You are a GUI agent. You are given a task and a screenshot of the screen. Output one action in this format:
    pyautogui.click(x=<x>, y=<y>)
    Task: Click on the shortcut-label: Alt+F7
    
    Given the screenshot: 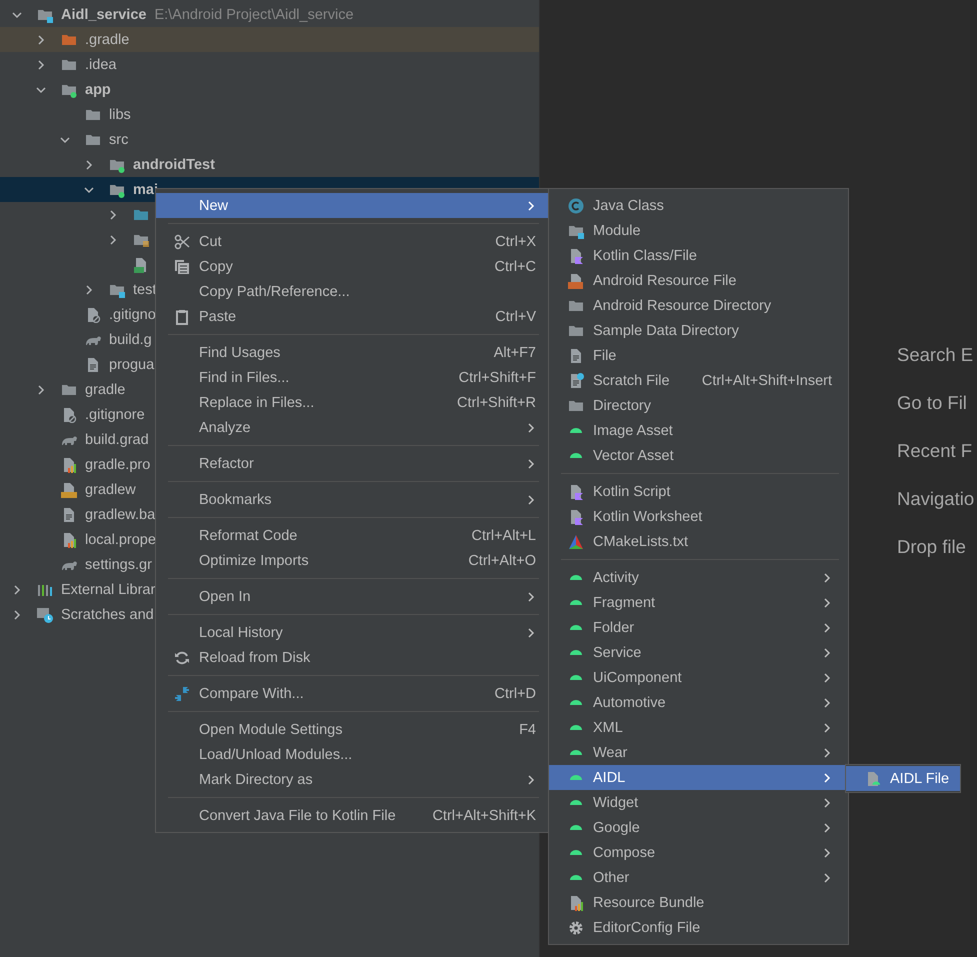 What is the action you would take?
    pyautogui.click(x=514, y=352)
    